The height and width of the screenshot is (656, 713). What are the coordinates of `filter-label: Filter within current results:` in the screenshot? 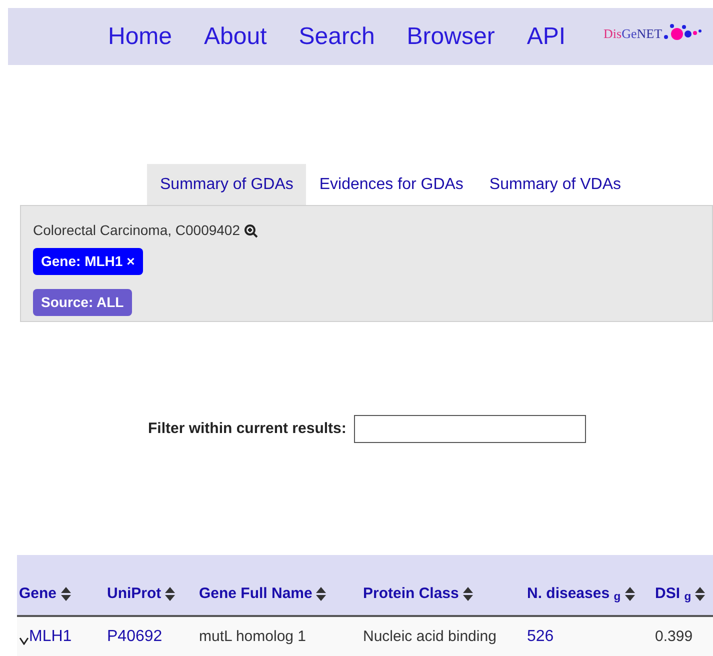 It's located at (247, 428).